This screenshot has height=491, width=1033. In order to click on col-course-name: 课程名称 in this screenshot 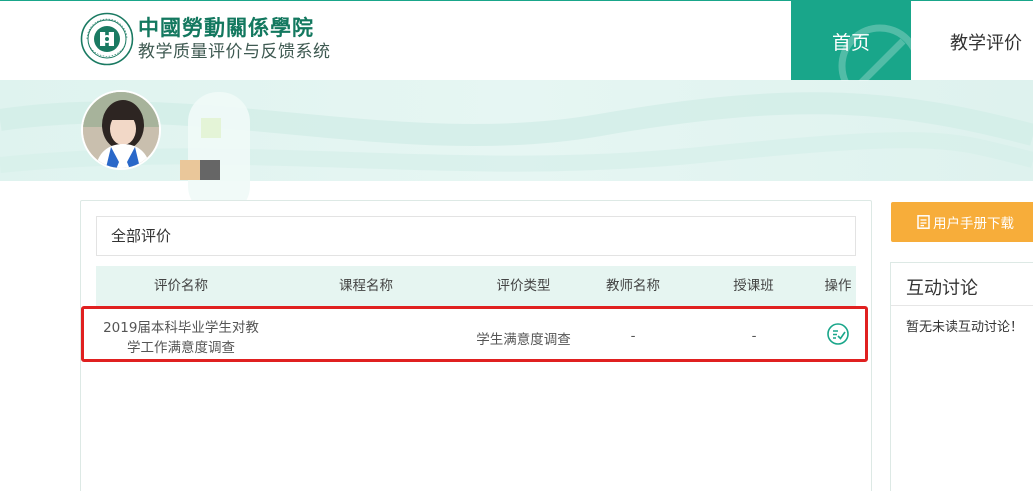, I will do `click(366, 286)`.